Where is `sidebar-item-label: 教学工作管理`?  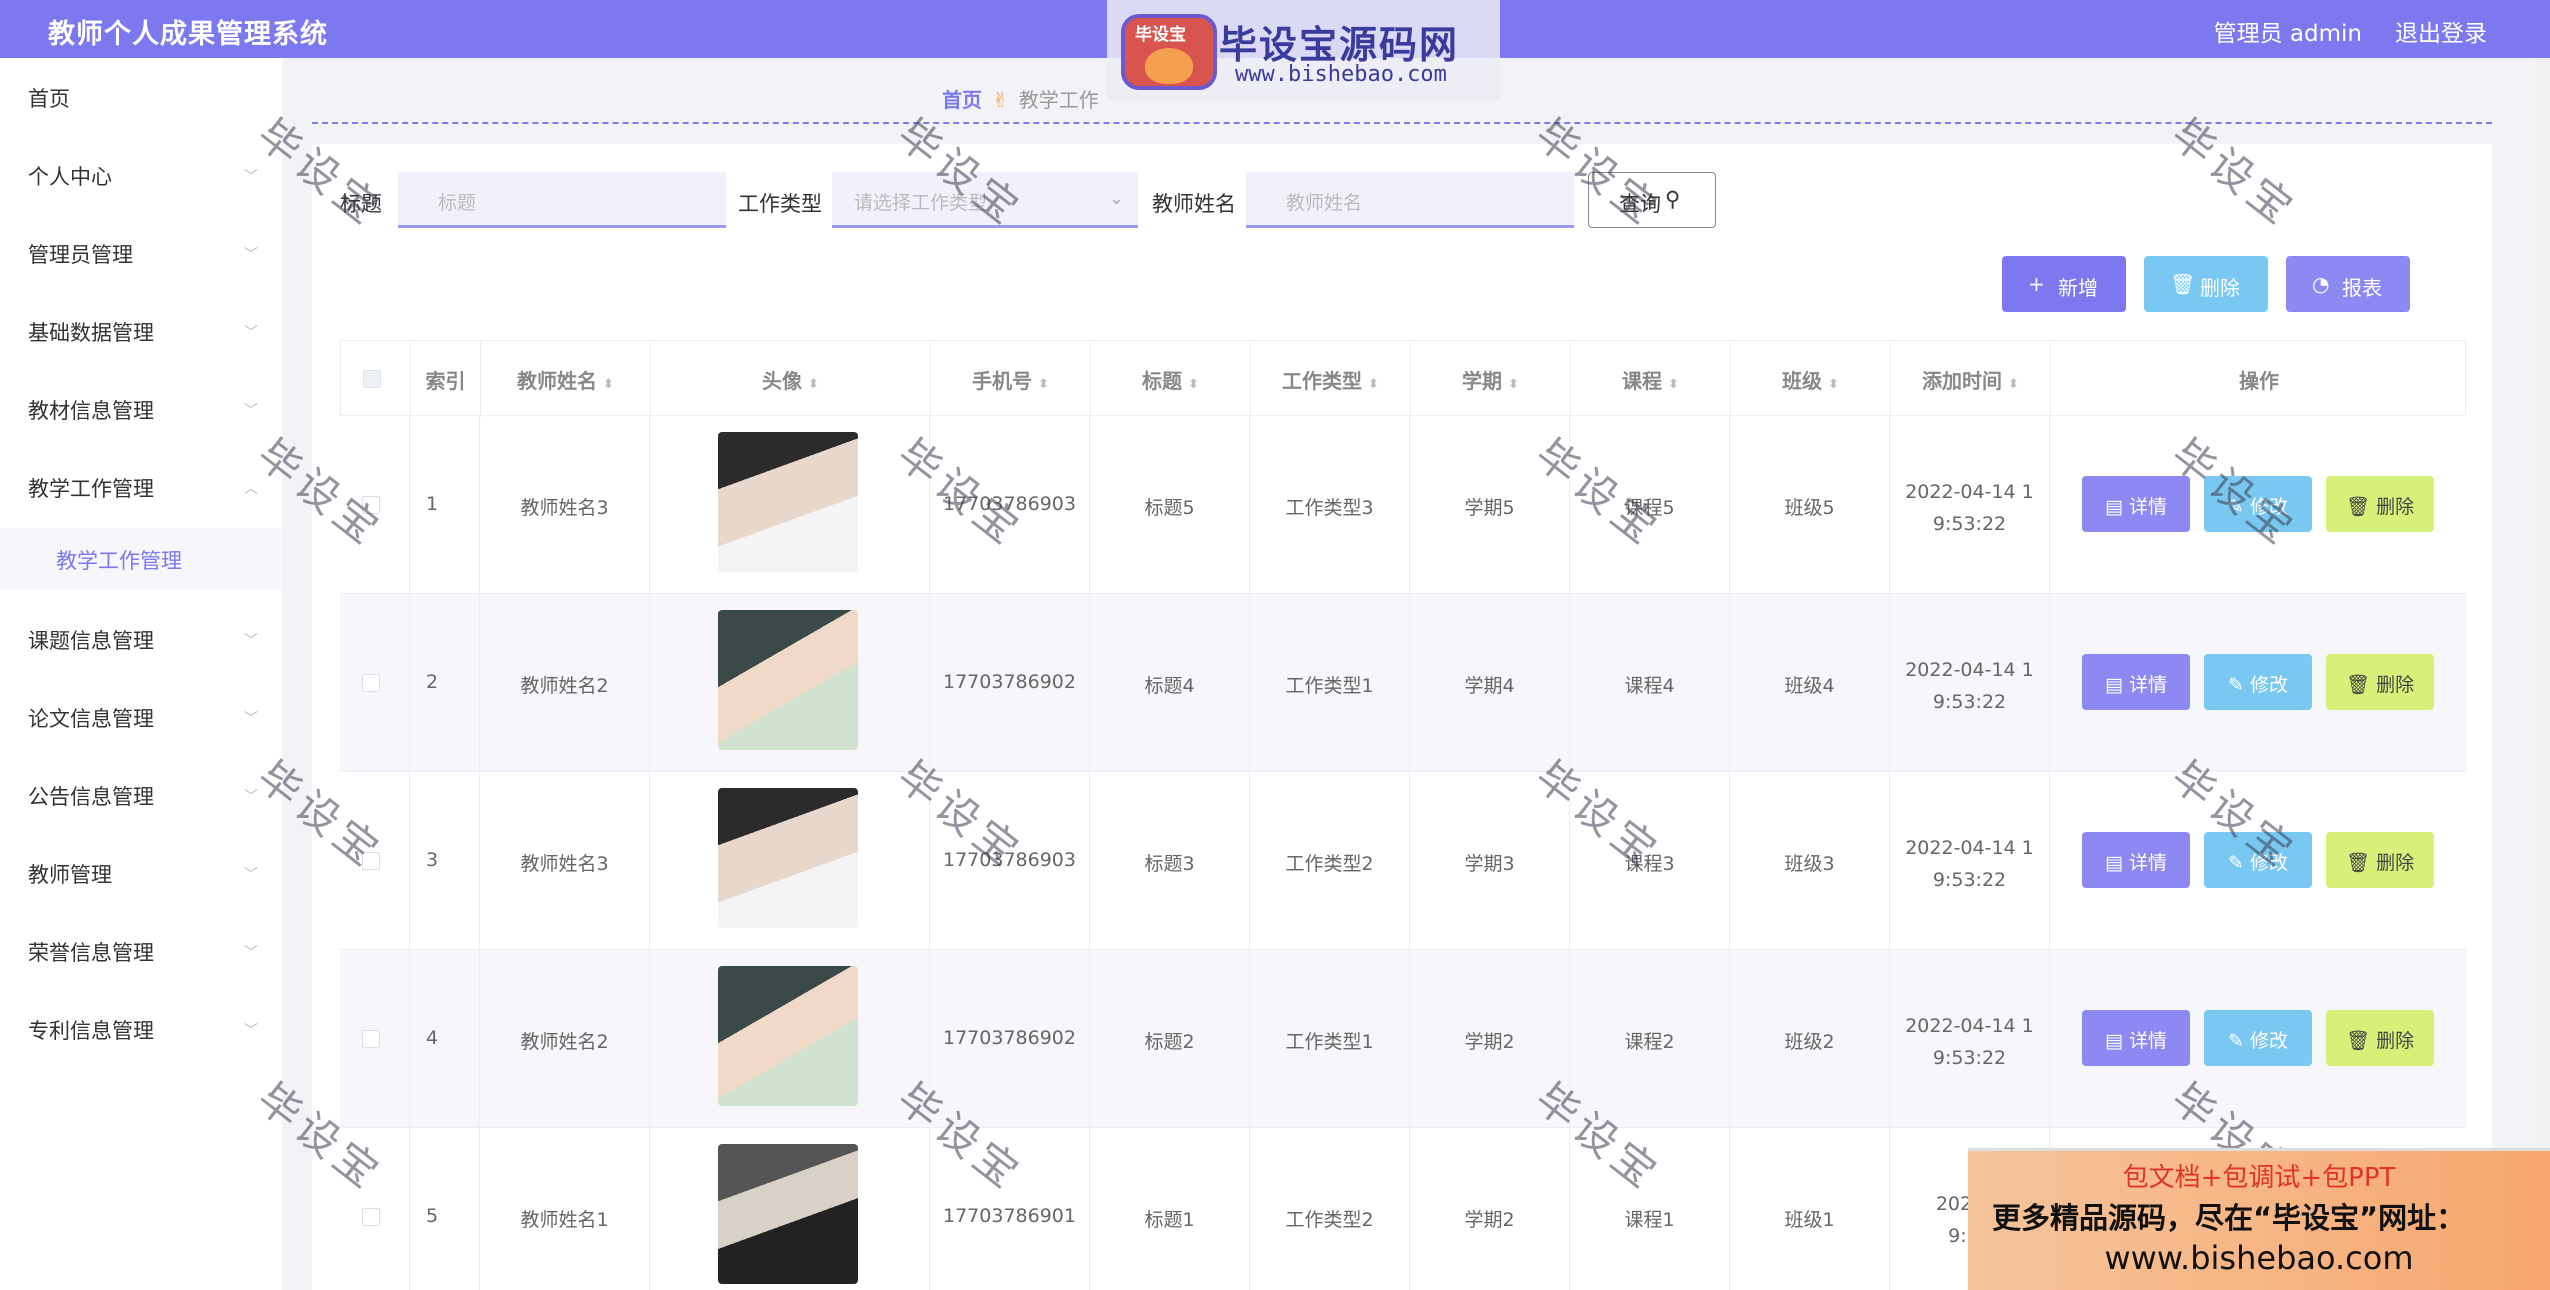
sidebar-item-label: 教学工作管理 is located at coordinates (119, 561).